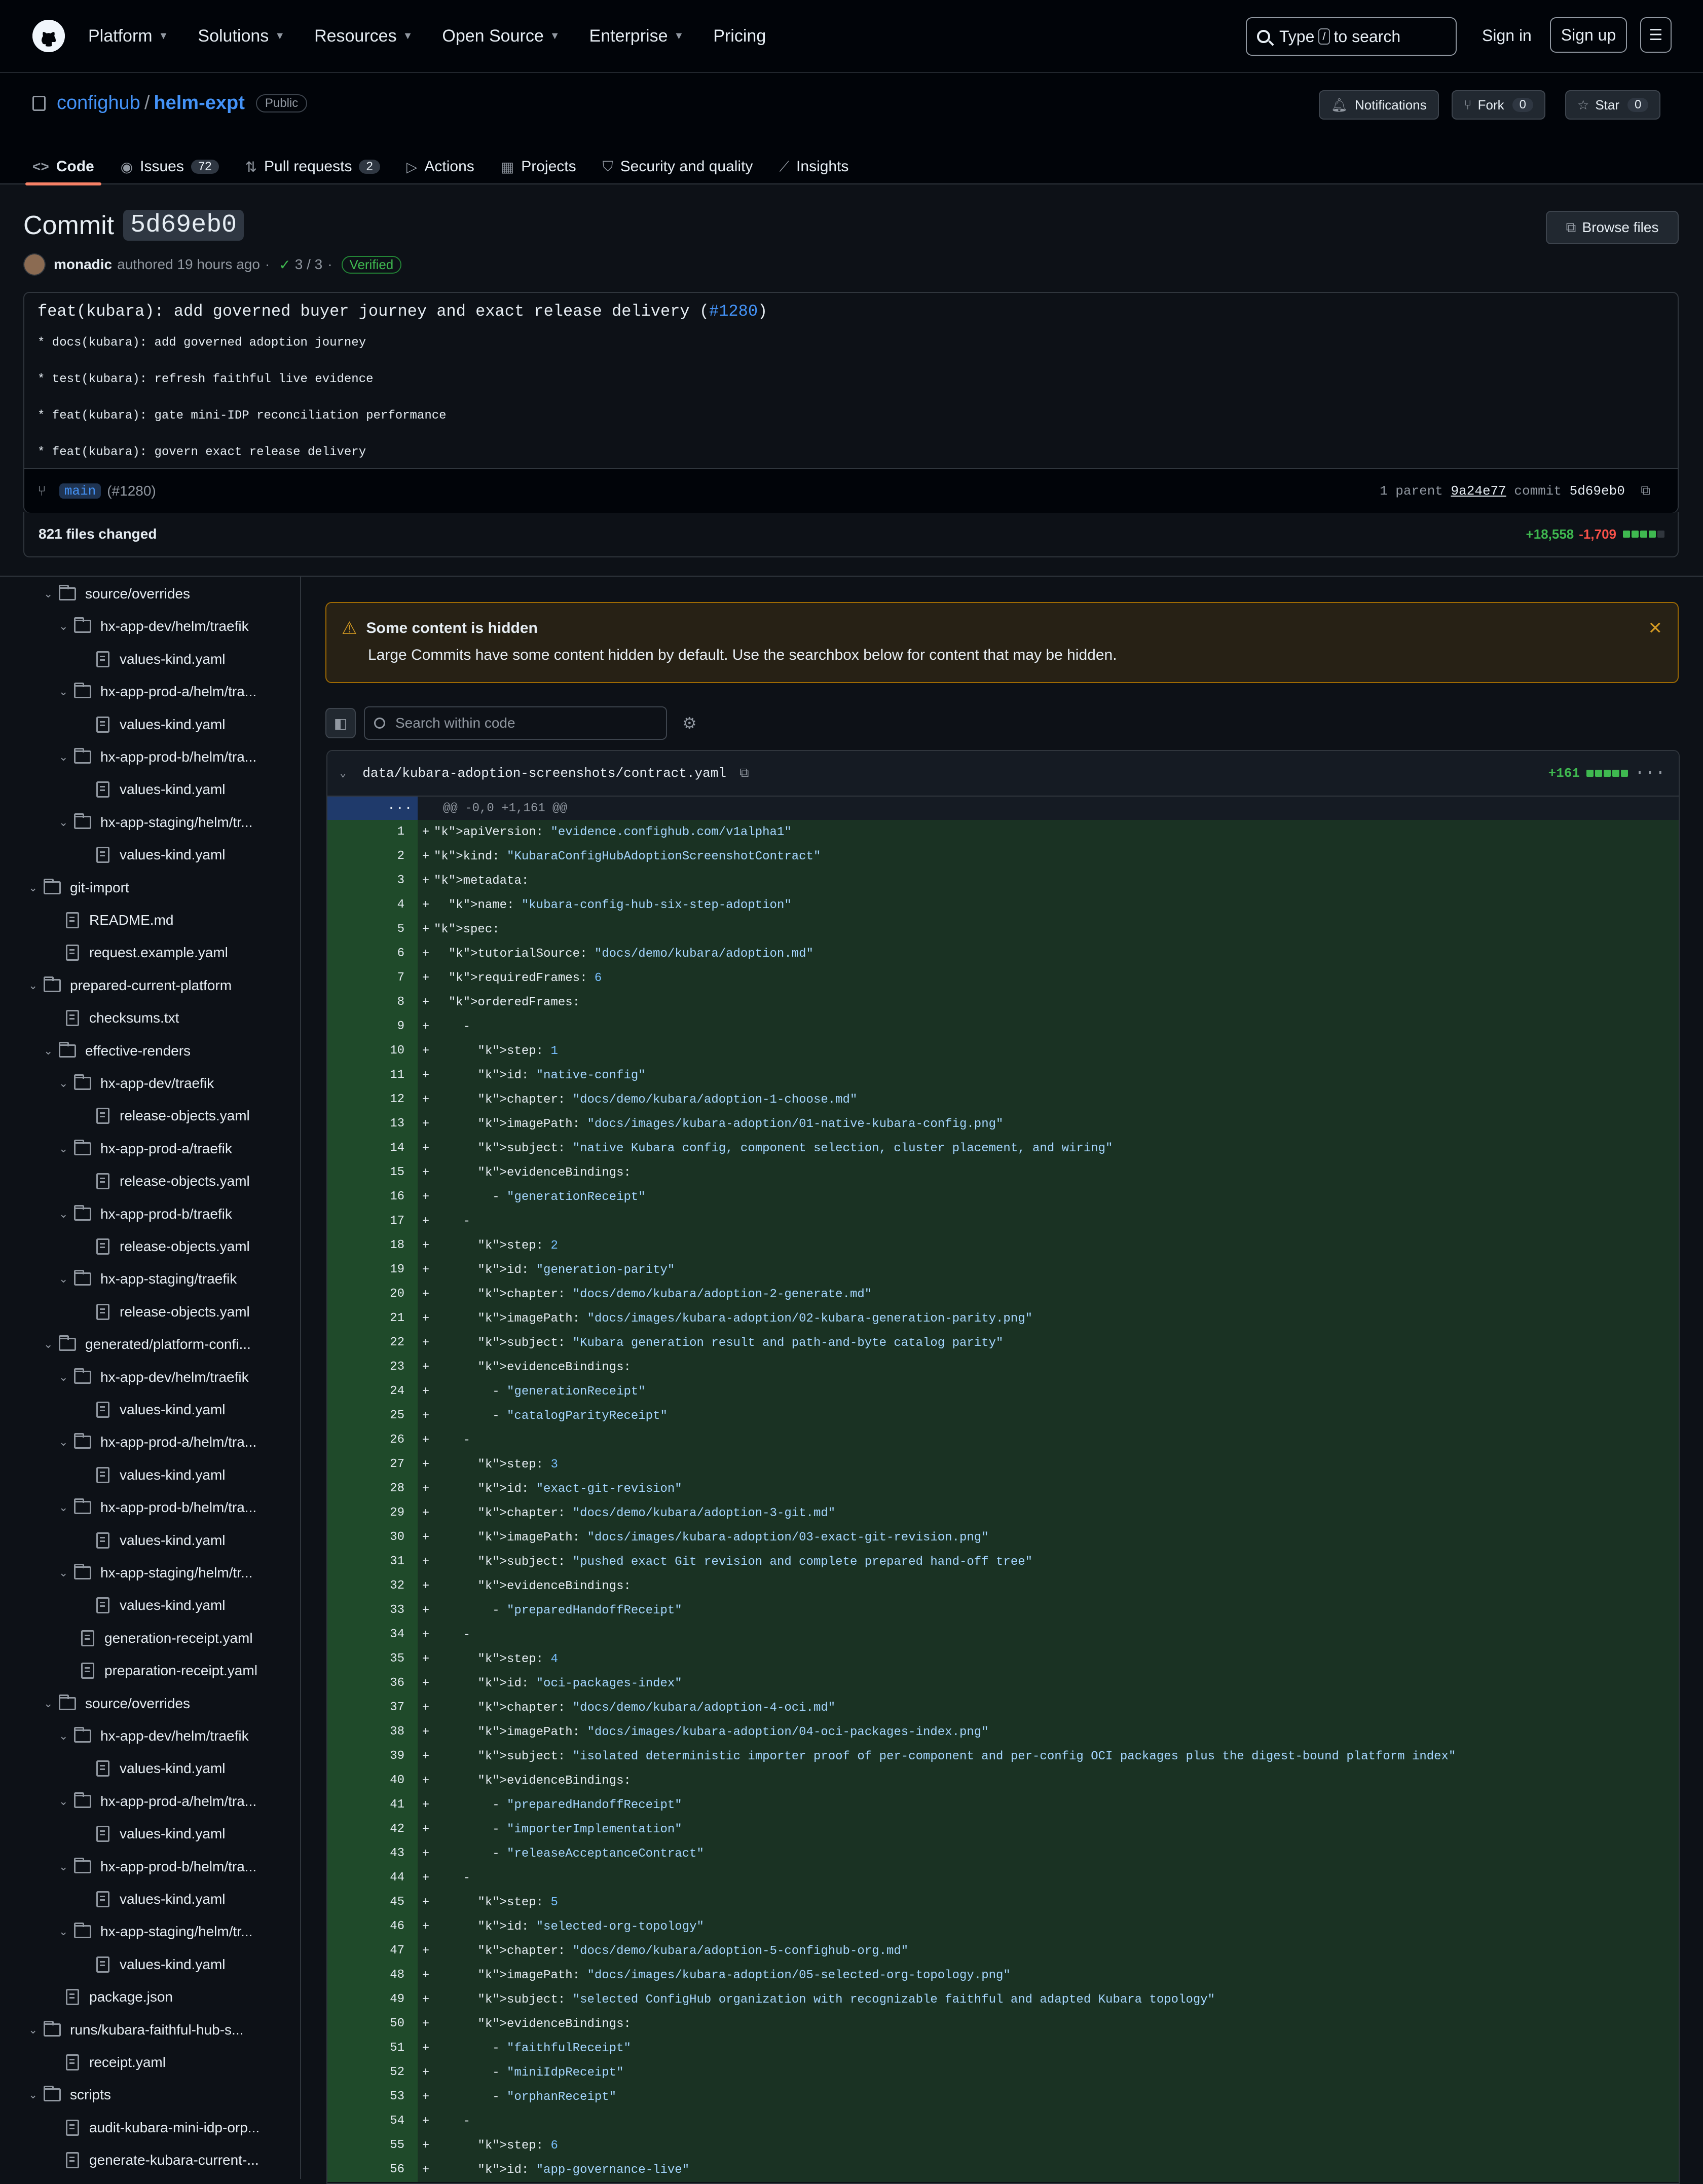  I want to click on tab-code: <> Code, so click(63, 167).